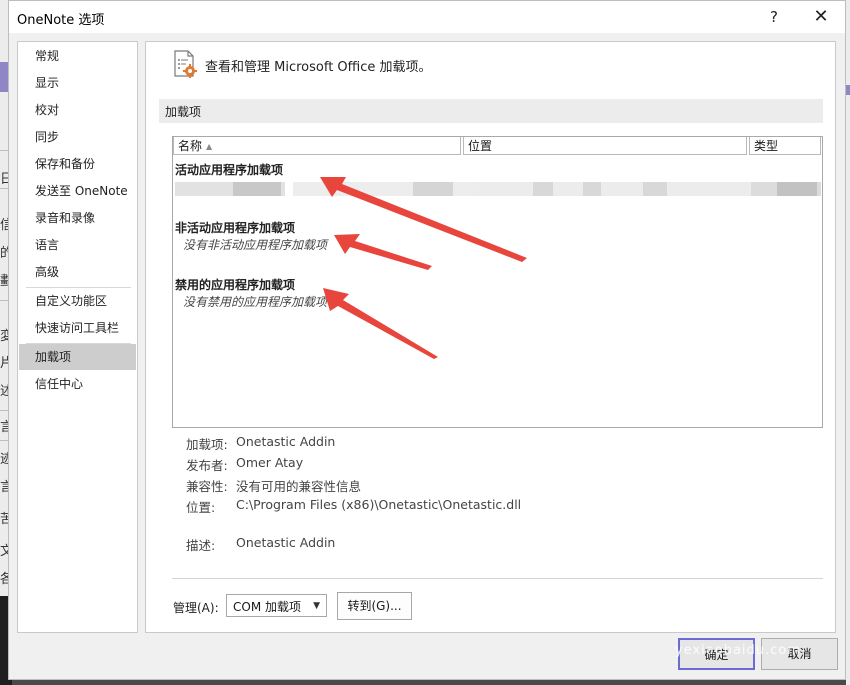  Describe the element at coordinates (207, 444) in the screenshot. I see `detail-addin-label: 加载项:` at that location.